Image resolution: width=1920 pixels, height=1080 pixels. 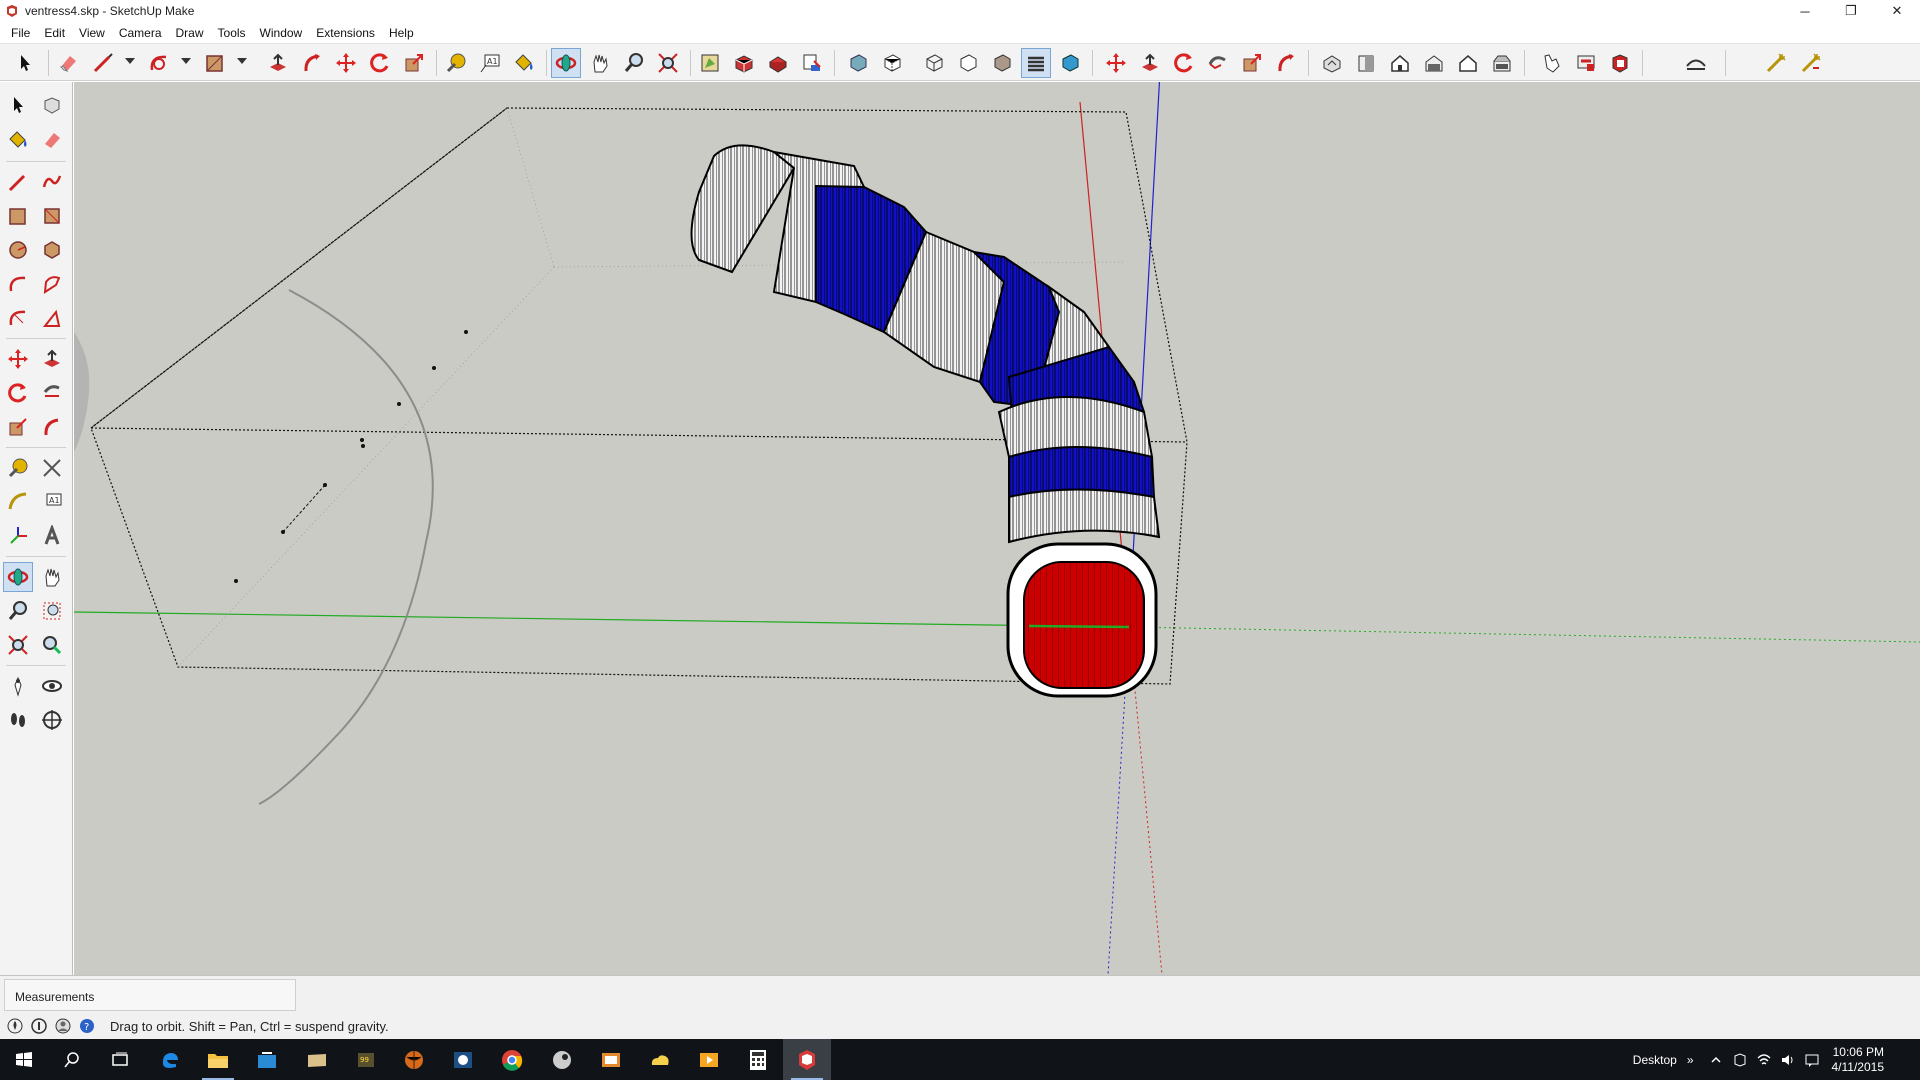 I want to click on credits-icon, so click(x=39, y=1026).